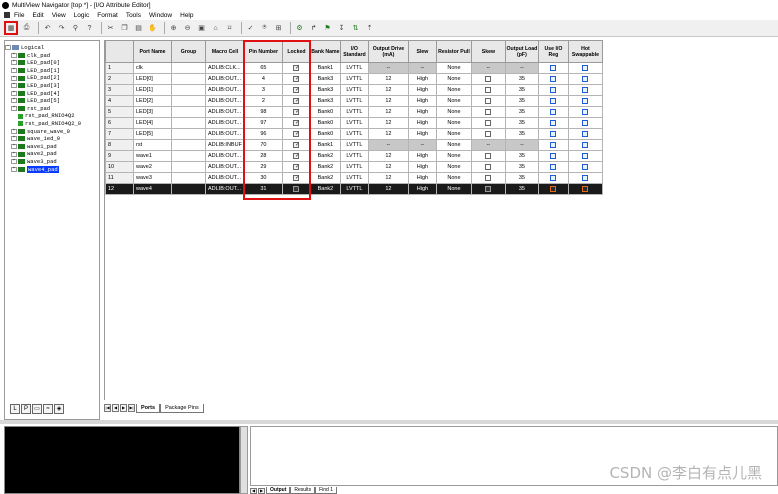 The height and width of the screenshot is (494, 778). Describe the element at coordinates (52, 63) in the screenshot. I see `tree-item: + LED_pad[0]` at that location.